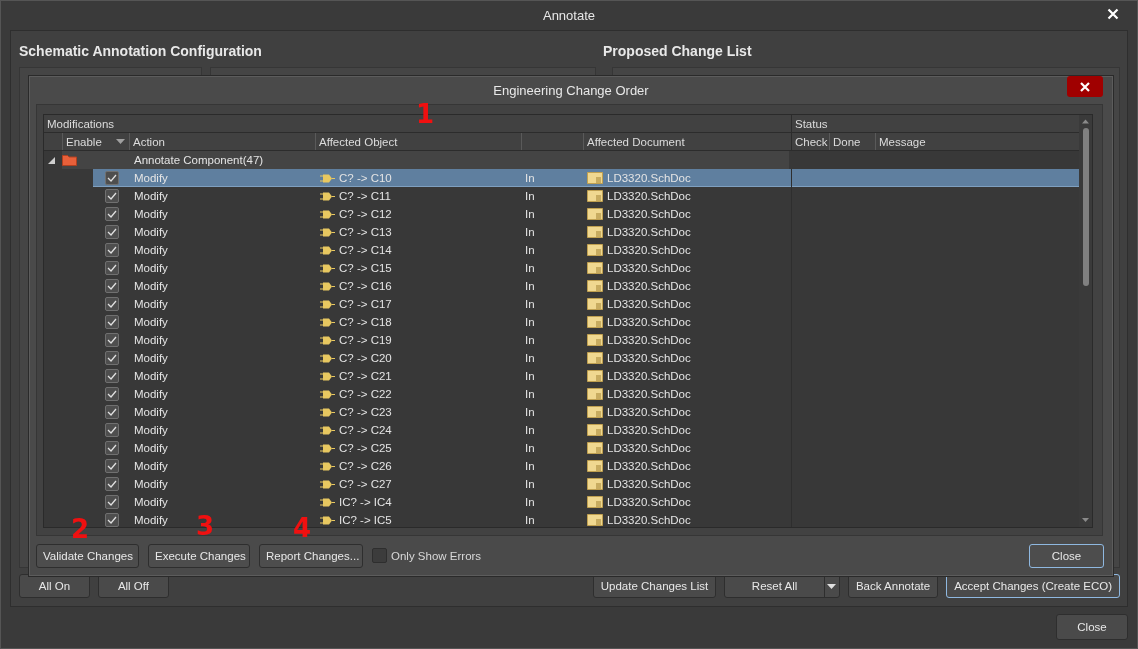  What do you see at coordinates (902, 141) in the screenshot?
I see `column-header: Message` at bounding box center [902, 141].